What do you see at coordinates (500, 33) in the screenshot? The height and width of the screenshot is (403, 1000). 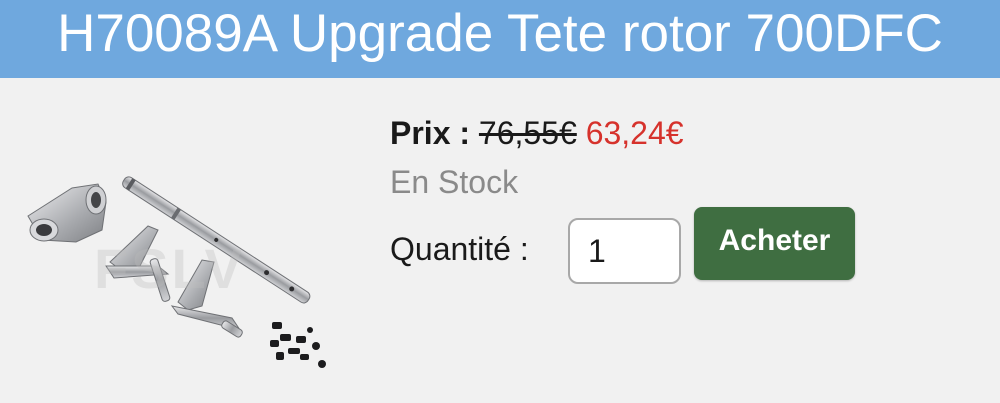 I see `page-title: H70089A Upgrade Tete rotor 700DFC` at bounding box center [500, 33].